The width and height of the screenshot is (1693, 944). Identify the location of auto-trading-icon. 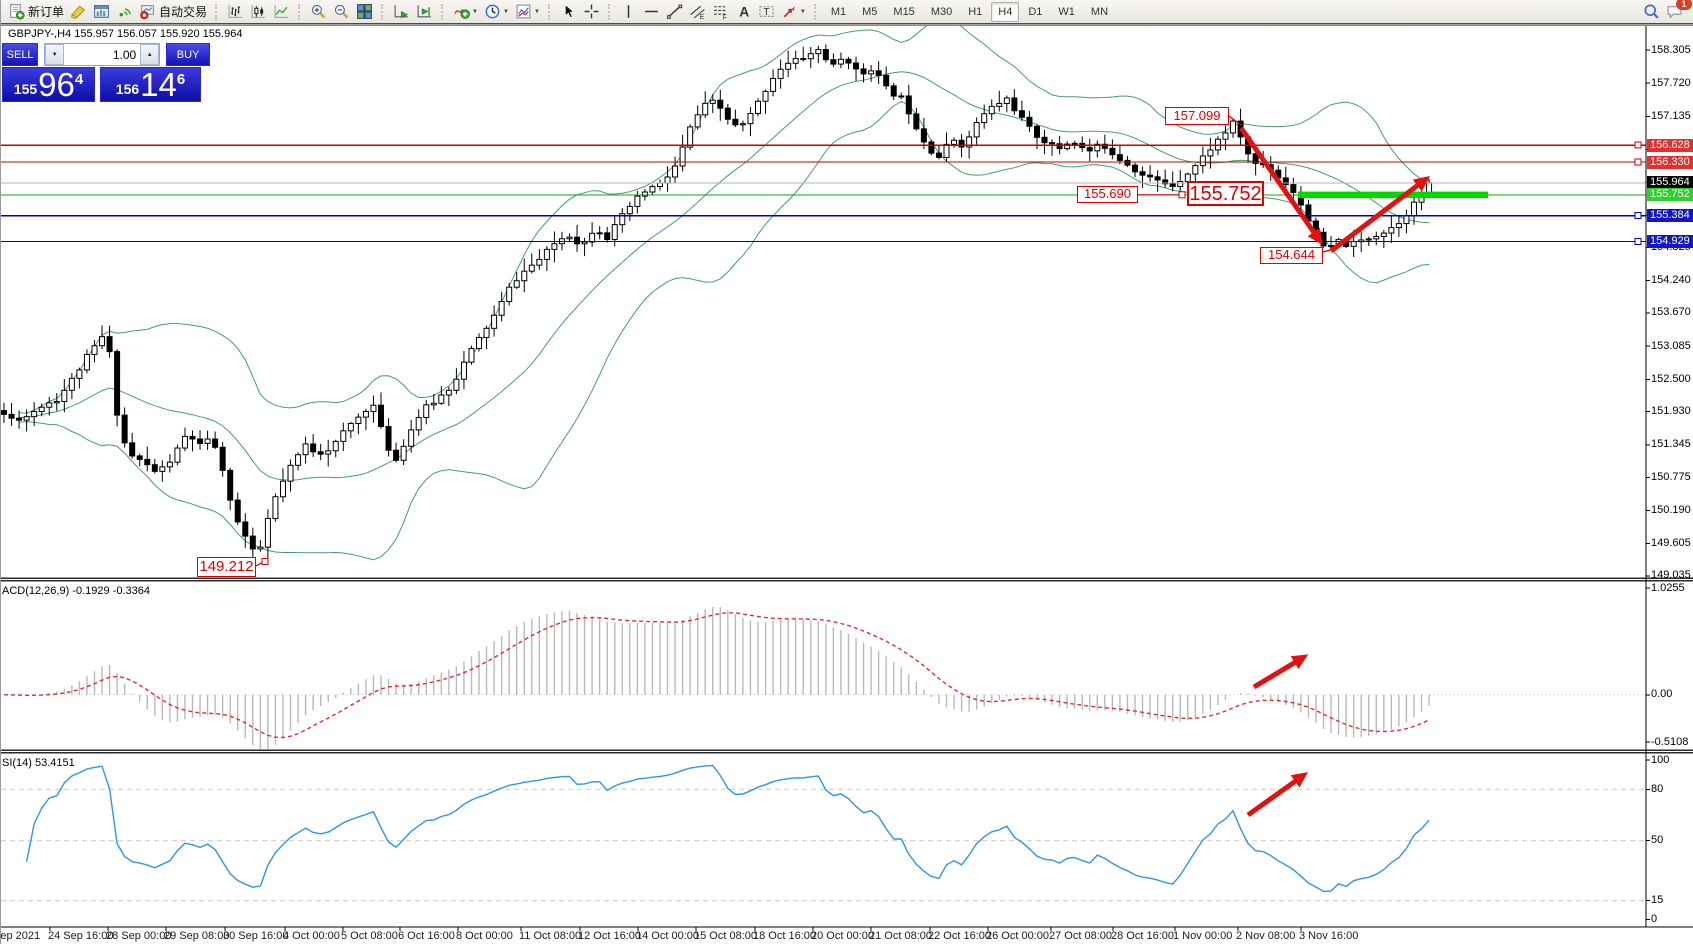
(147, 11).